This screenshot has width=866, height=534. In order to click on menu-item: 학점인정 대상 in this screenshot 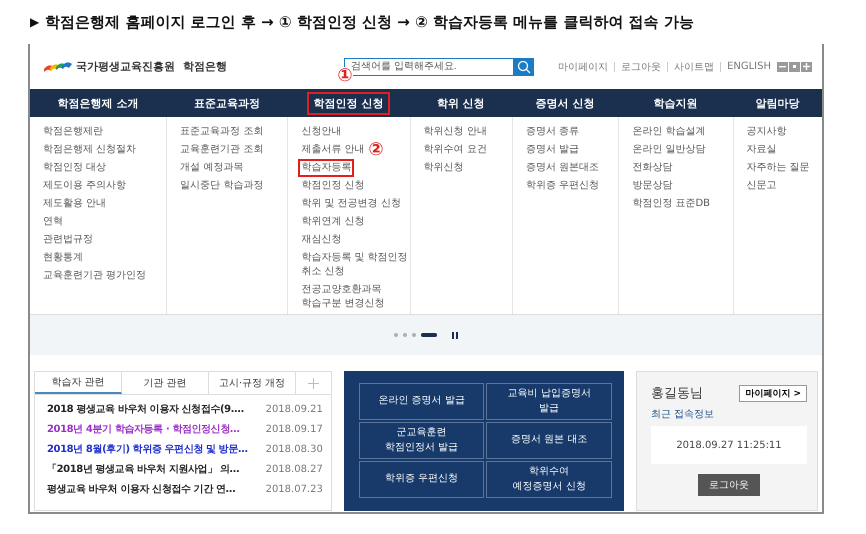, I will do `click(75, 168)`.